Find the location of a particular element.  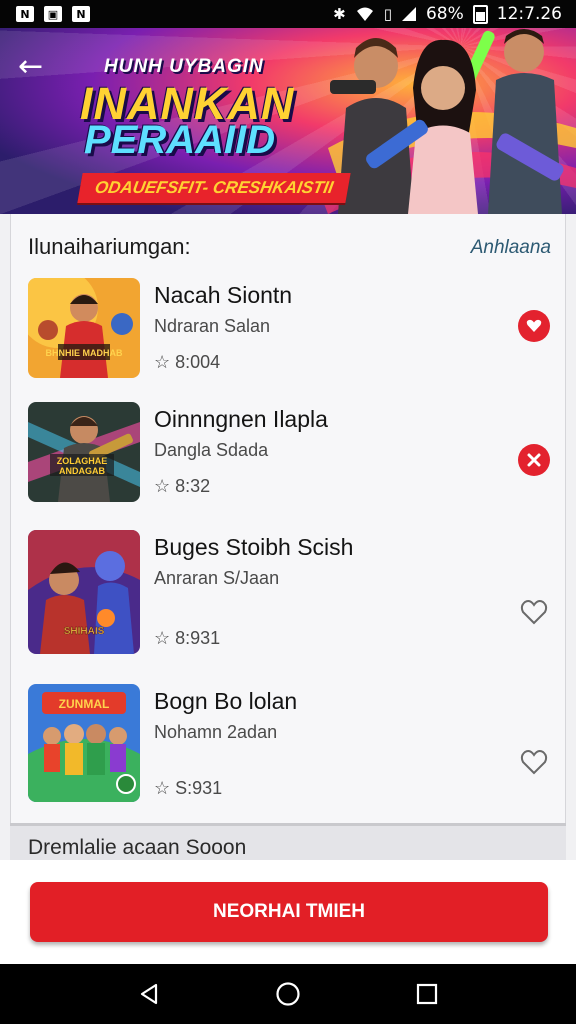

battery-icon is located at coordinates (480, 14).